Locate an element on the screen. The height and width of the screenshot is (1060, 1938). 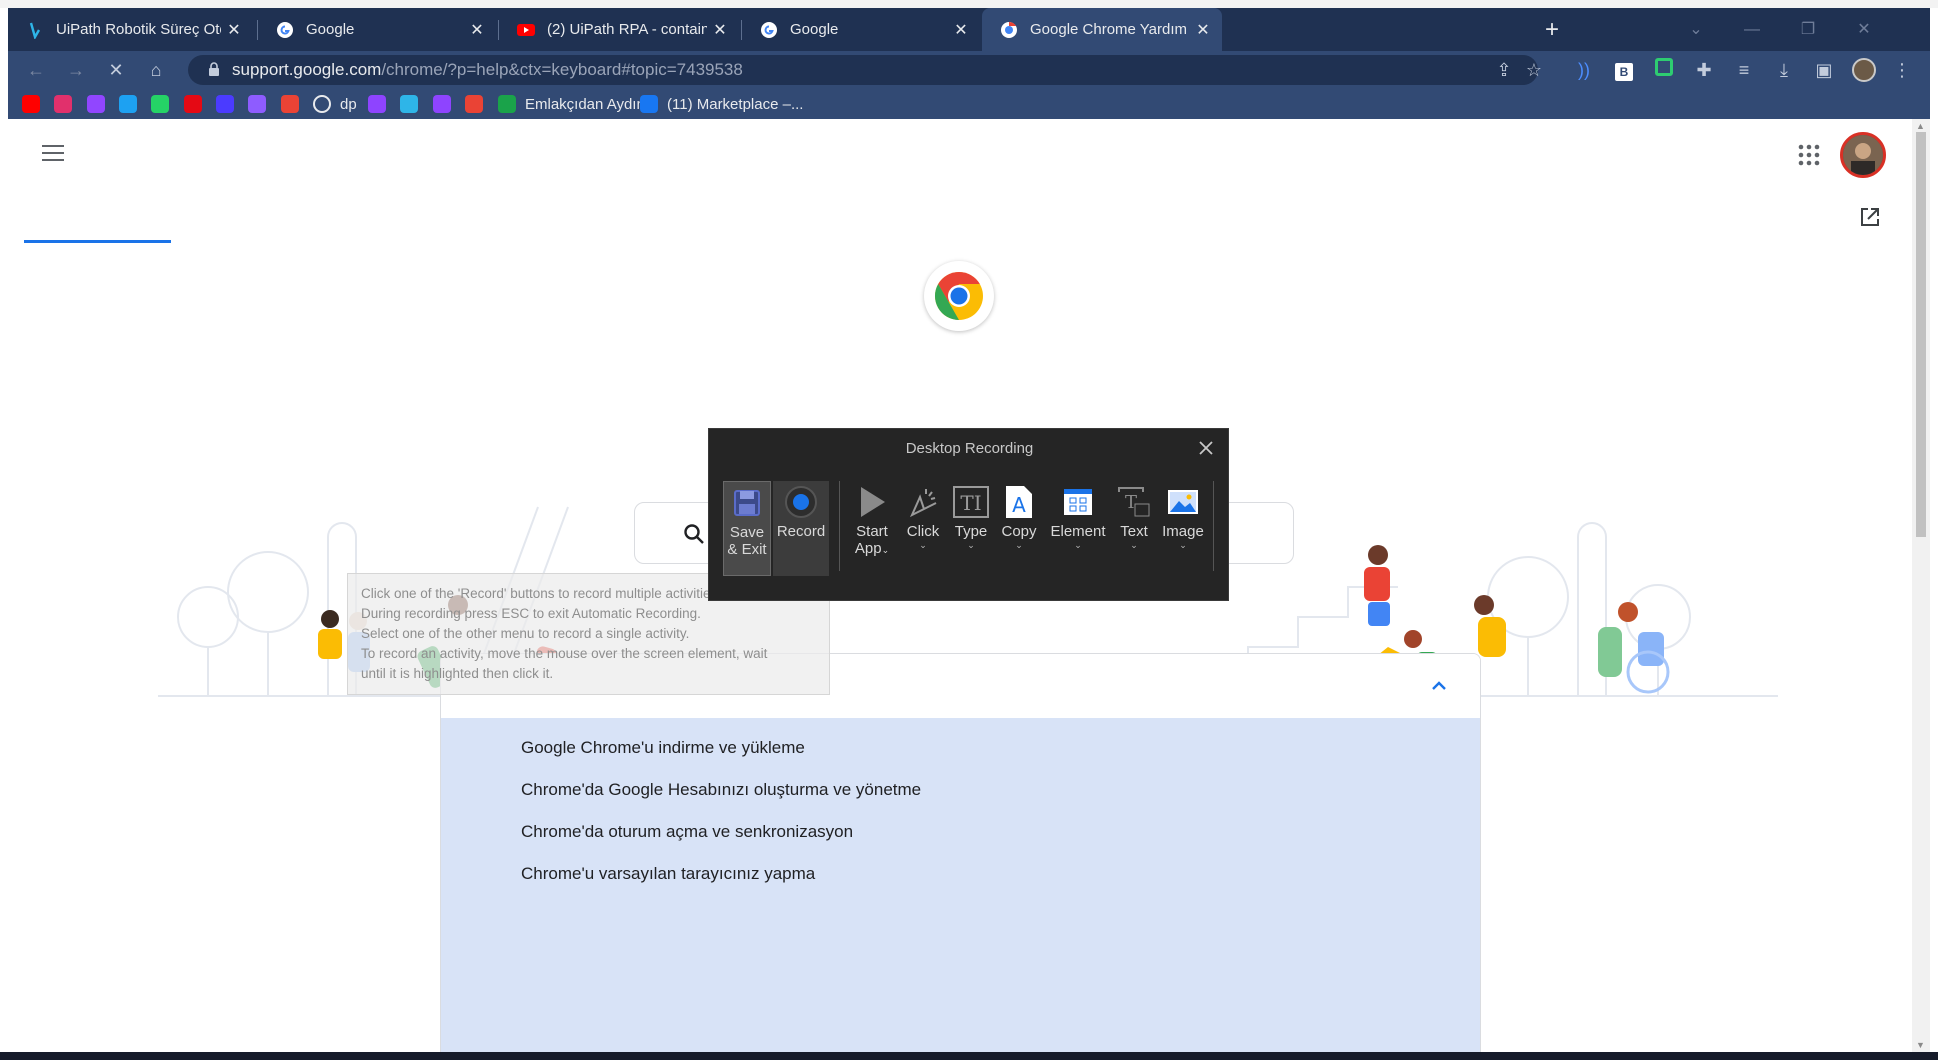
bookmark-youtube is located at coordinates (31, 104).